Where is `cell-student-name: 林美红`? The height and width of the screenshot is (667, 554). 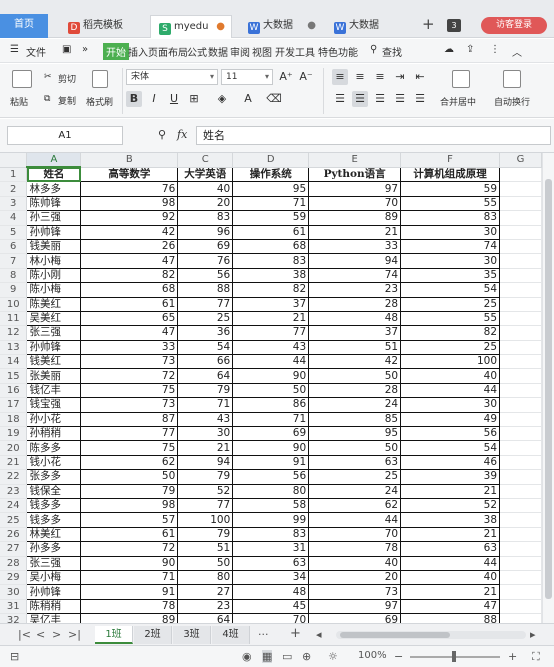
cell-student-name: 林美红 is located at coordinates (54, 534).